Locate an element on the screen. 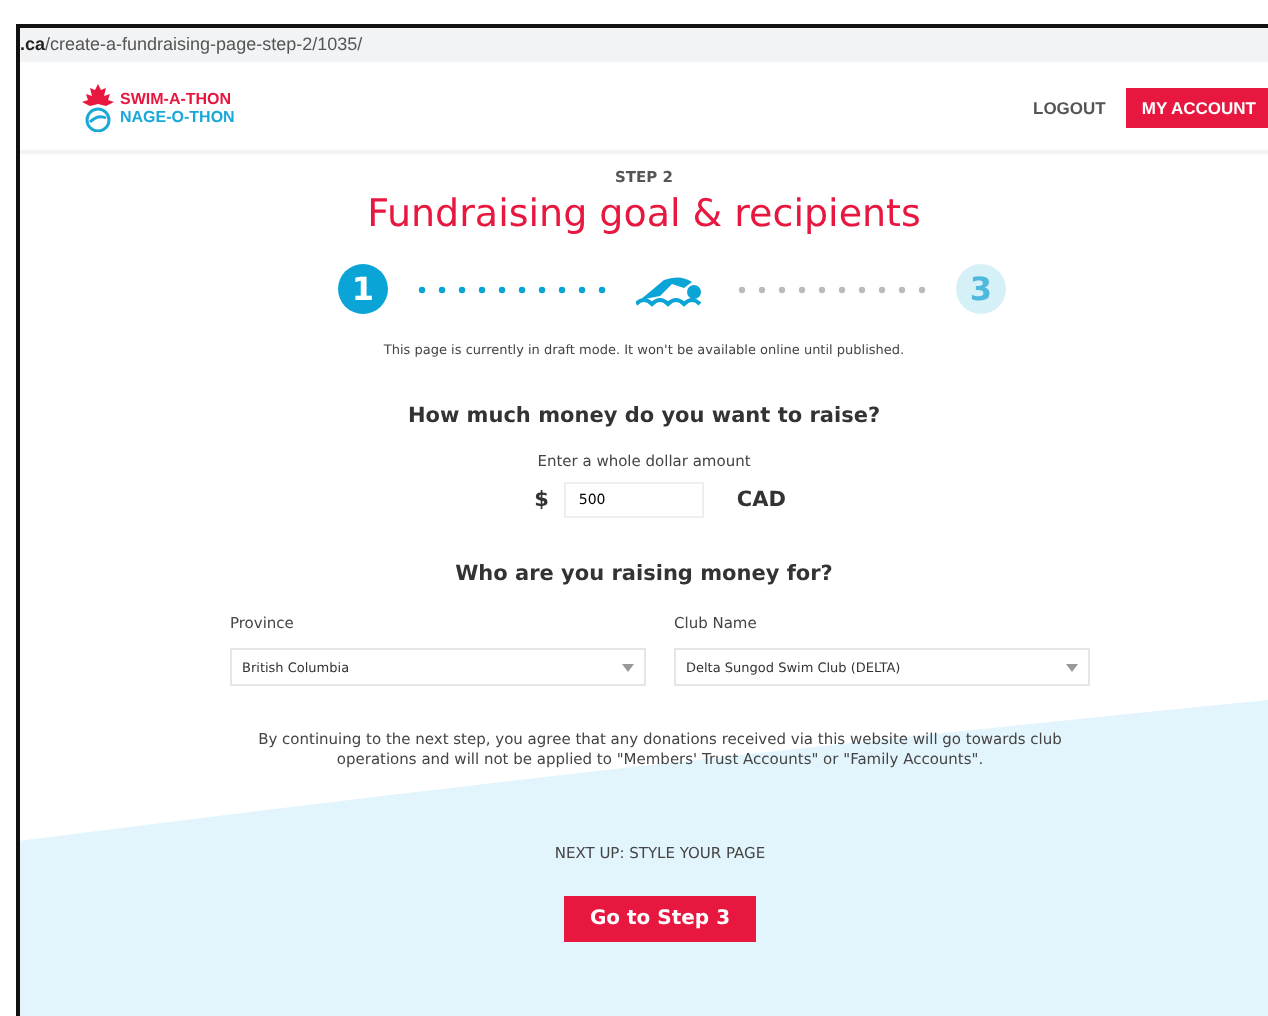  page-title: Fundraising goal & recipients is located at coordinates (644, 214).